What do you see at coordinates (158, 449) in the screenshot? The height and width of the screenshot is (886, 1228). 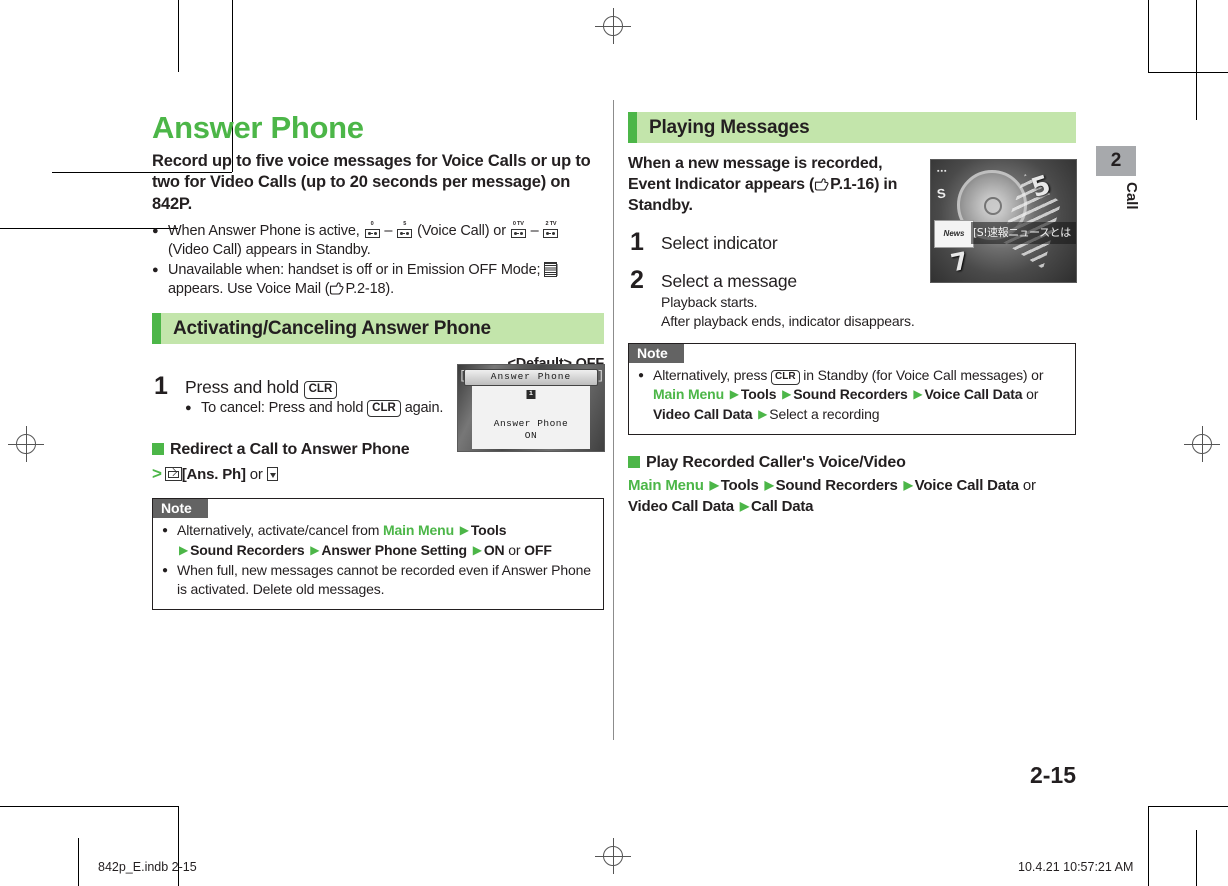 I see `green-square-icon` at bounding box center [158, 449].